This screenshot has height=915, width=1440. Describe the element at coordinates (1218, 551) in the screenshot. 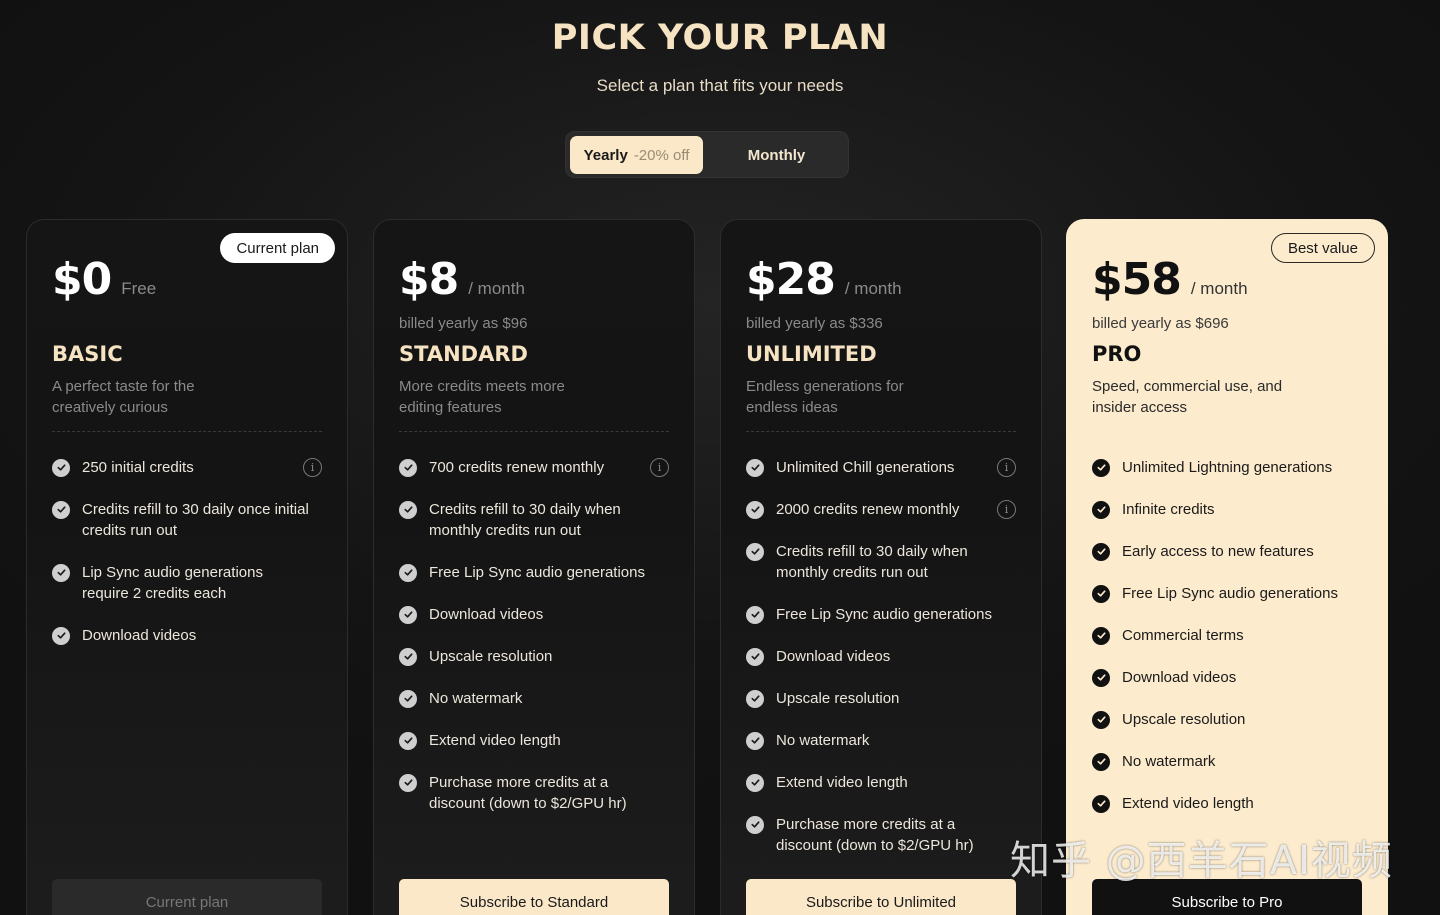

I see `feature-text: Early access to new features` at that location.